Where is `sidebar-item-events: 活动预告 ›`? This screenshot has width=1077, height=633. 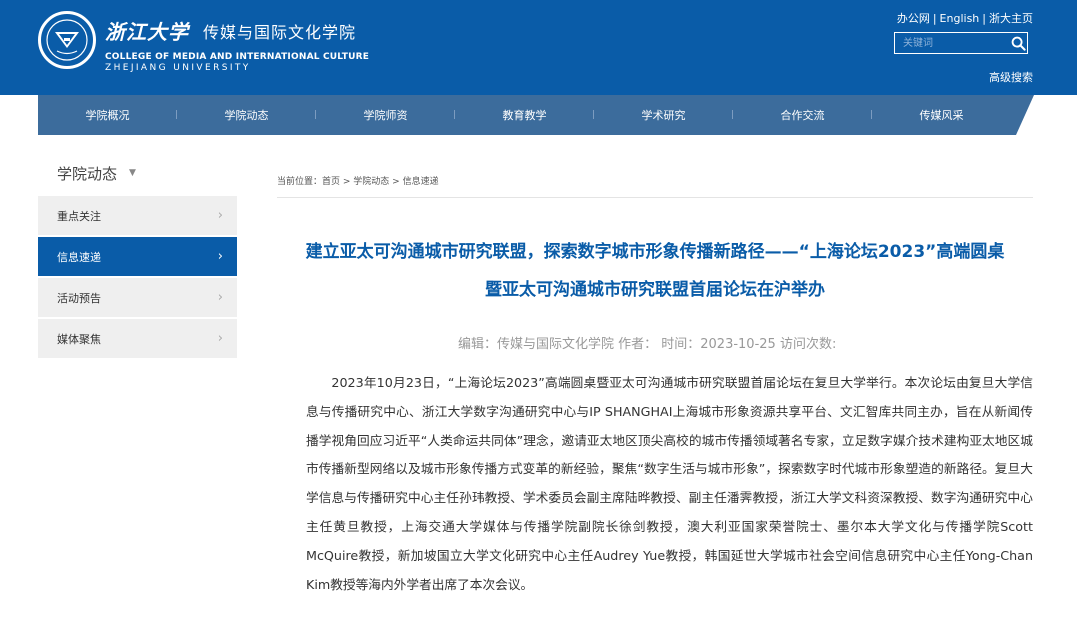
sidebar-item-events: 活动预告 › is located at coordinates (137, 297).